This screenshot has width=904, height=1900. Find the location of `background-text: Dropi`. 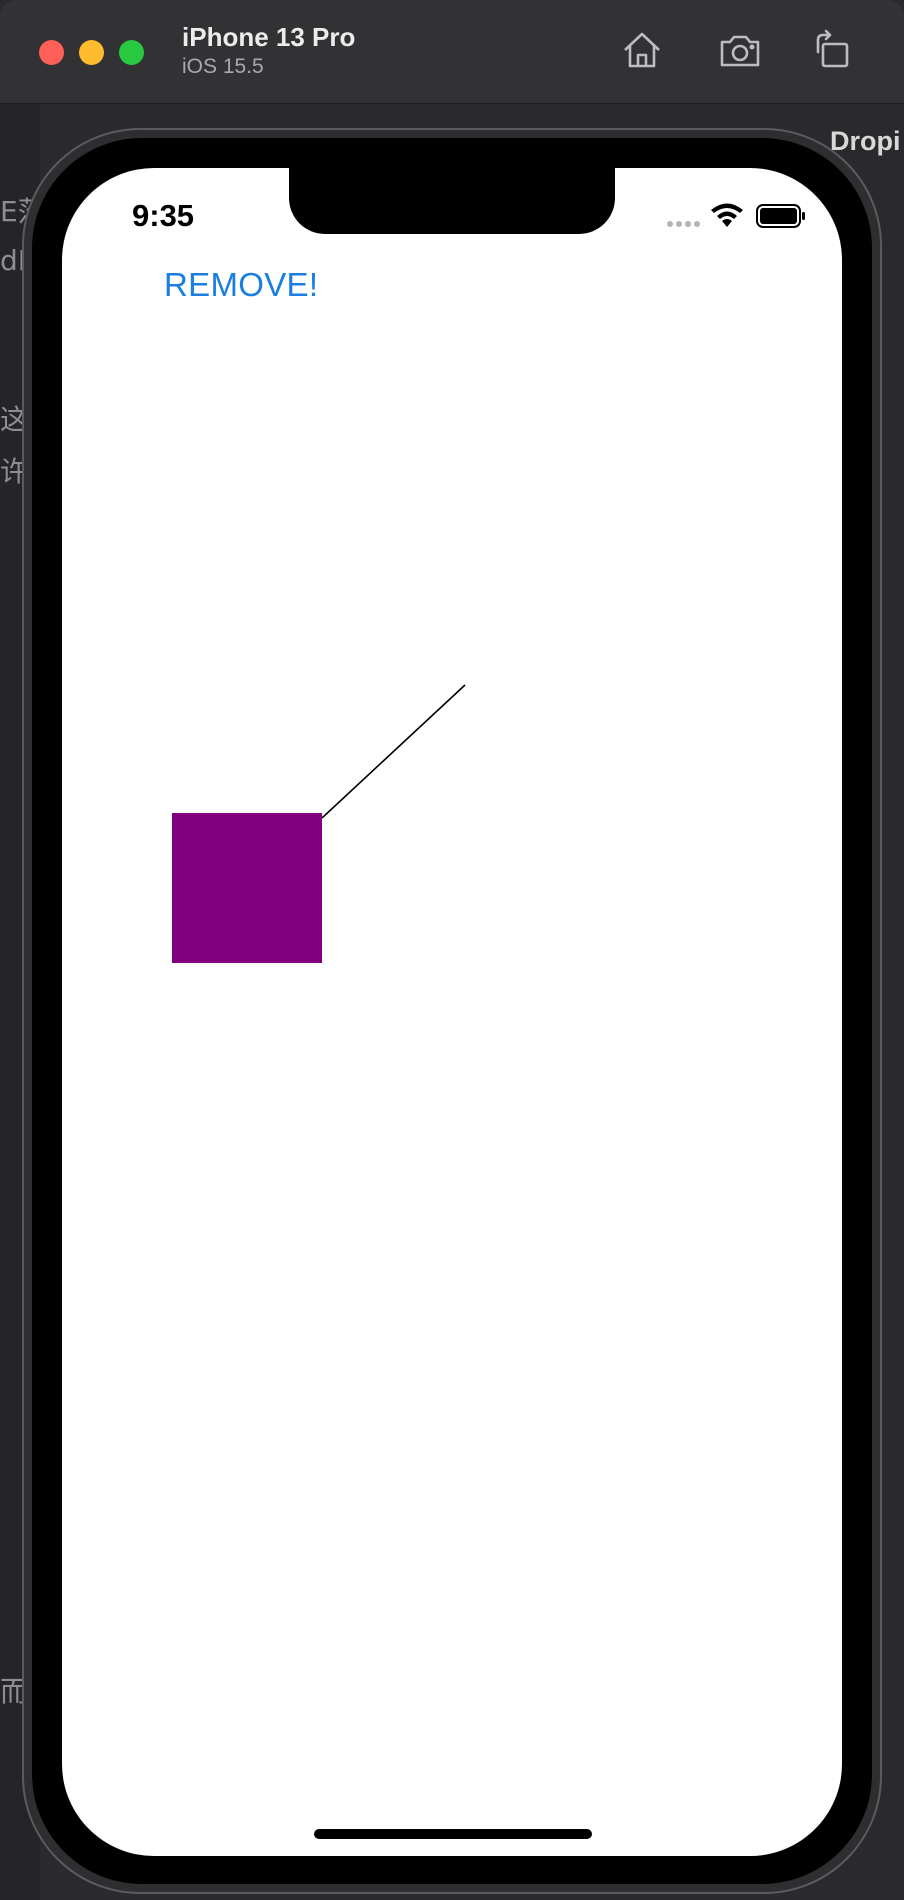

background-text: Dropi is located at coordinates (865, 141).